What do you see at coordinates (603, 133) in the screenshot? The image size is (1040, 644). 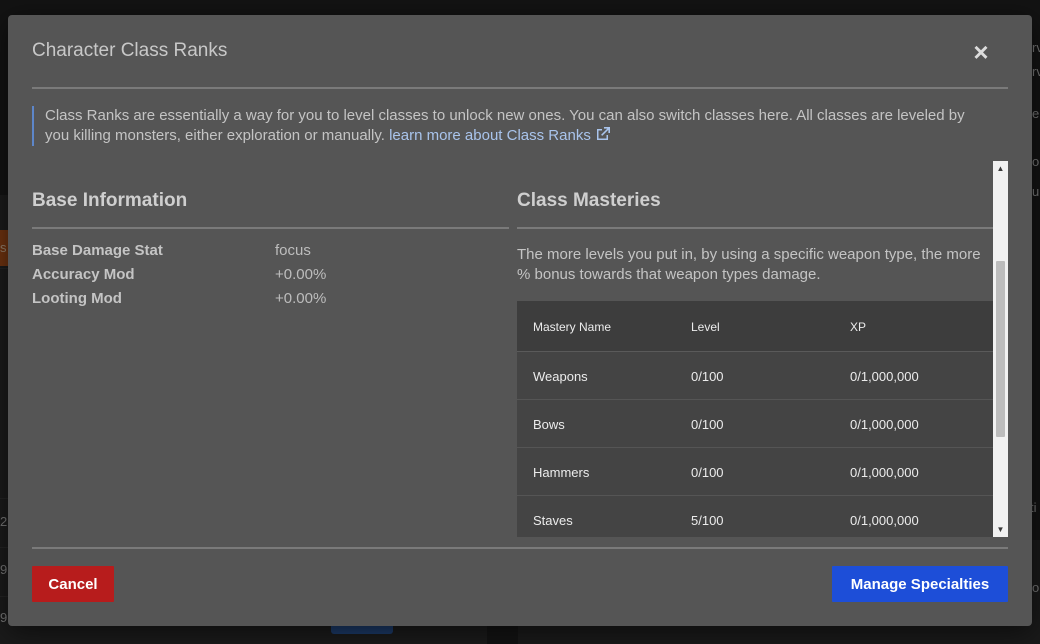 I see `external-link-icon` at bounding box center [603, 133].